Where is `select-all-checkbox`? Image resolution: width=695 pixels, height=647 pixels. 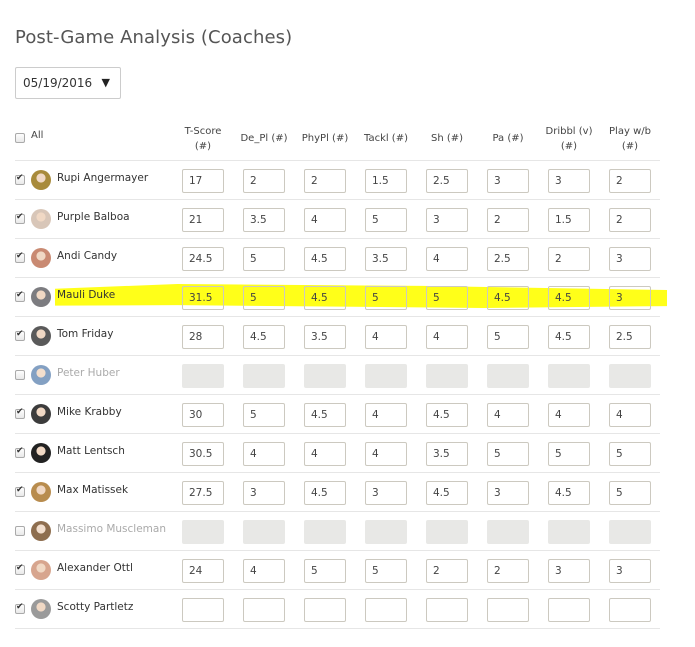
select-all-checkbox is located at coordinates (20, 138).